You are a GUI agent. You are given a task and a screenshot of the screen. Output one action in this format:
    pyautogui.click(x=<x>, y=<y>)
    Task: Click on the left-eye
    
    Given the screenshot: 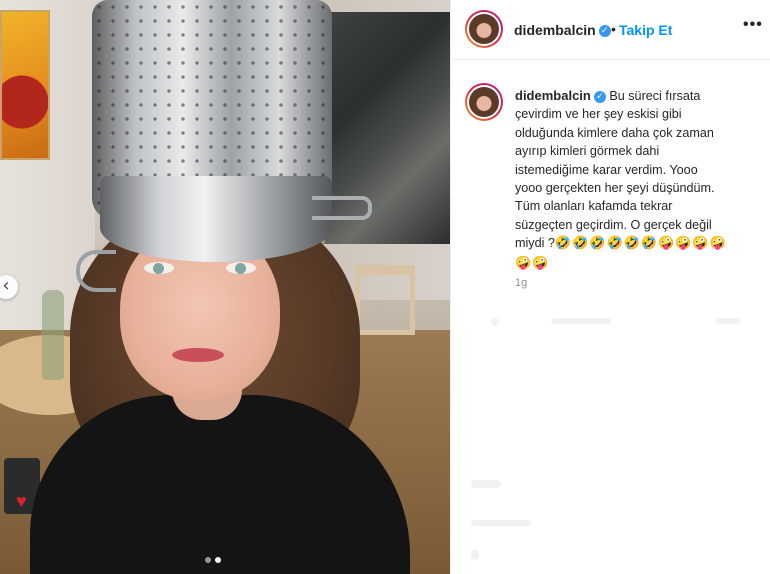 What is the action you would take?
    pyautogui.click(x=159, y=268)
    